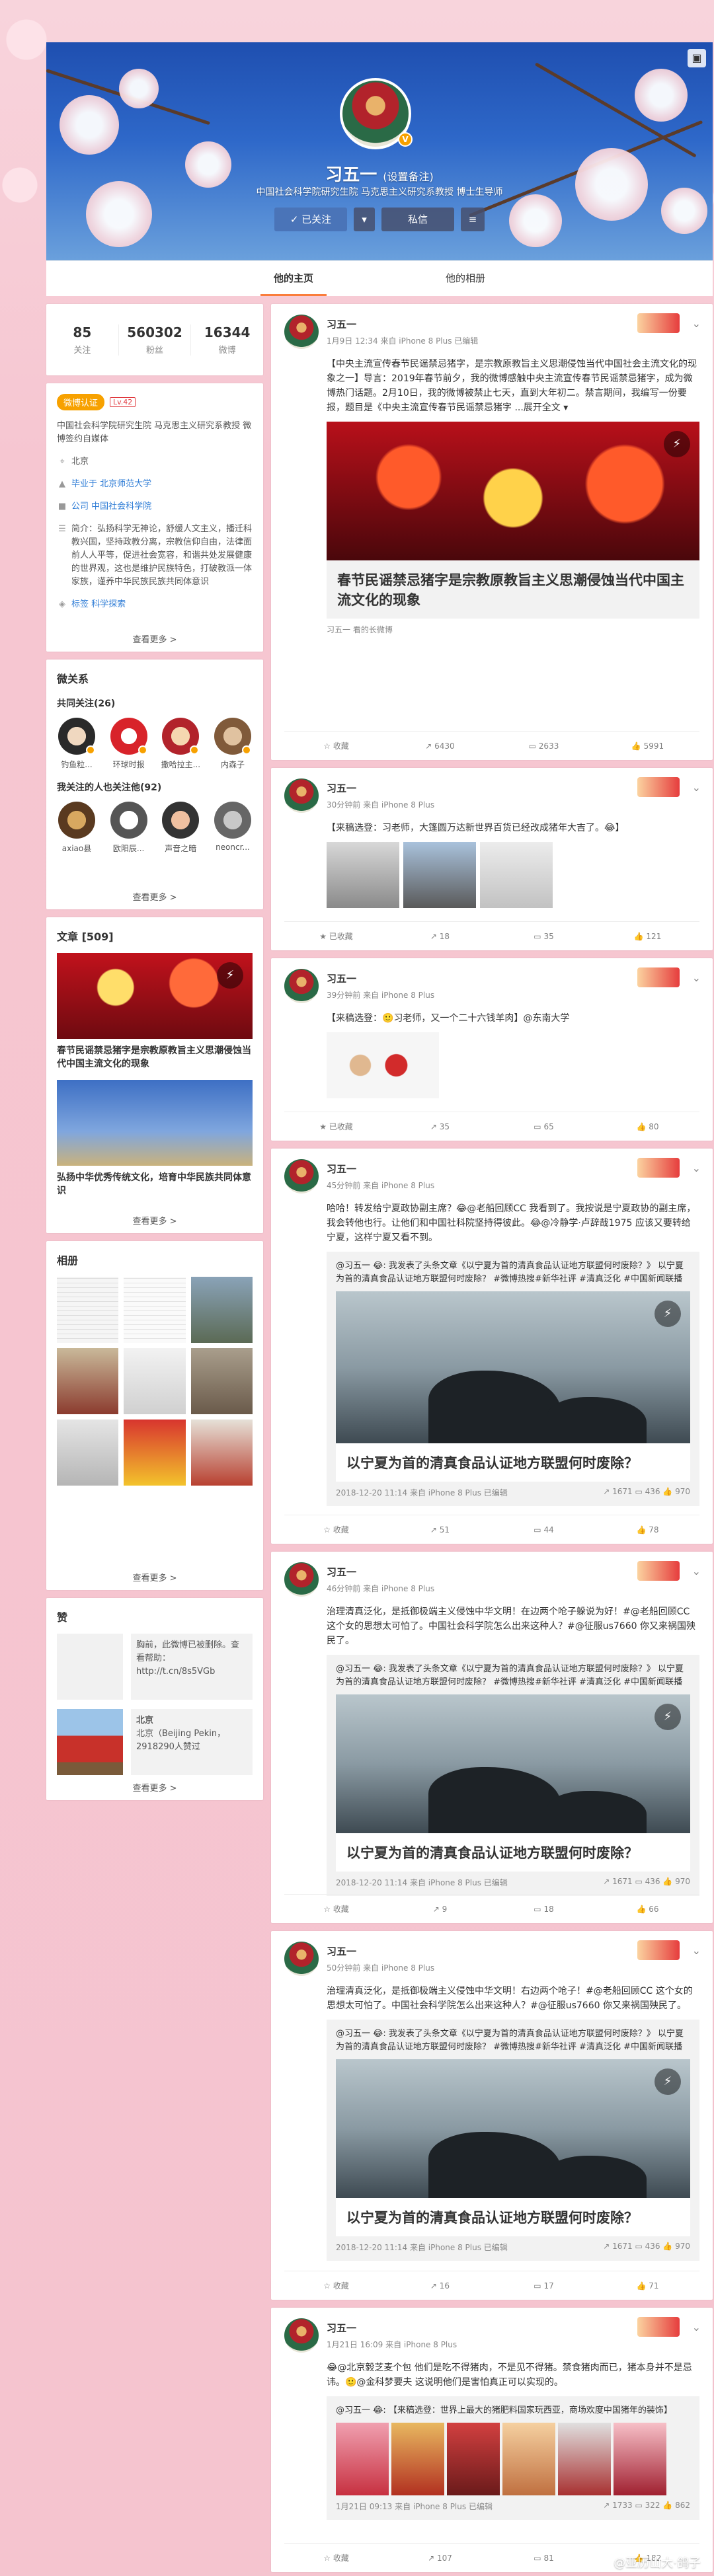 Image resolution: width=714 pixels, height=2576 pixels. What do you see at coordinates (417, 219) in the screenshot?
I see `message-button: 私信` at bounding box center [417, 219].